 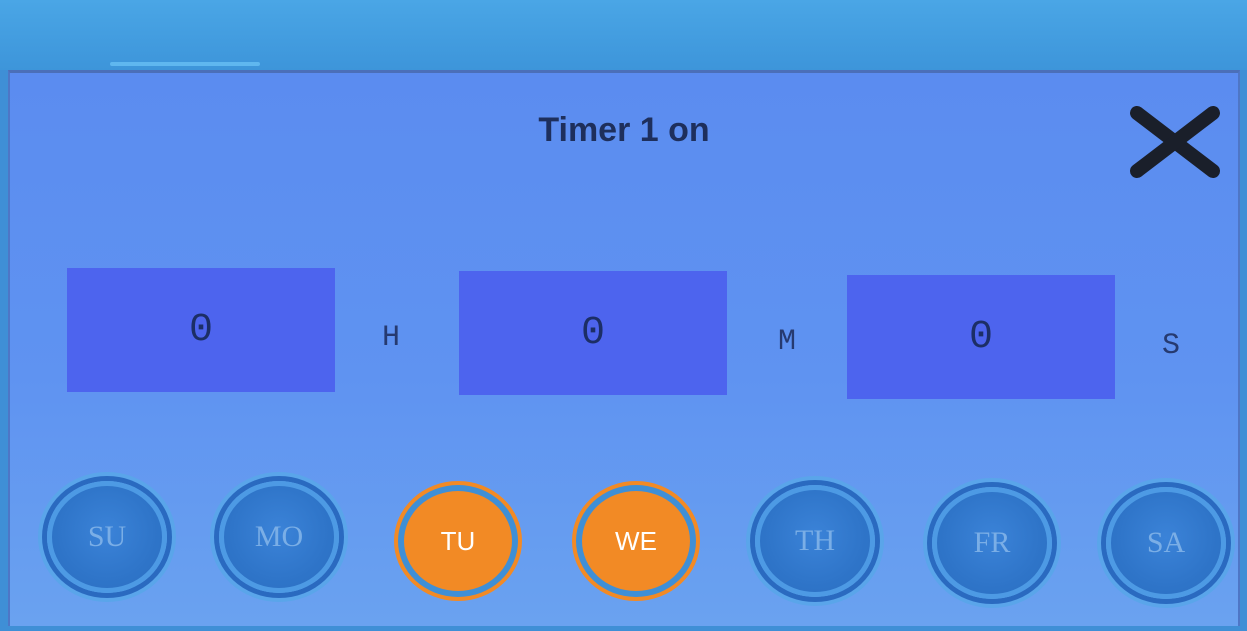 I want to click on close-button, so click(x=1175, y=141).